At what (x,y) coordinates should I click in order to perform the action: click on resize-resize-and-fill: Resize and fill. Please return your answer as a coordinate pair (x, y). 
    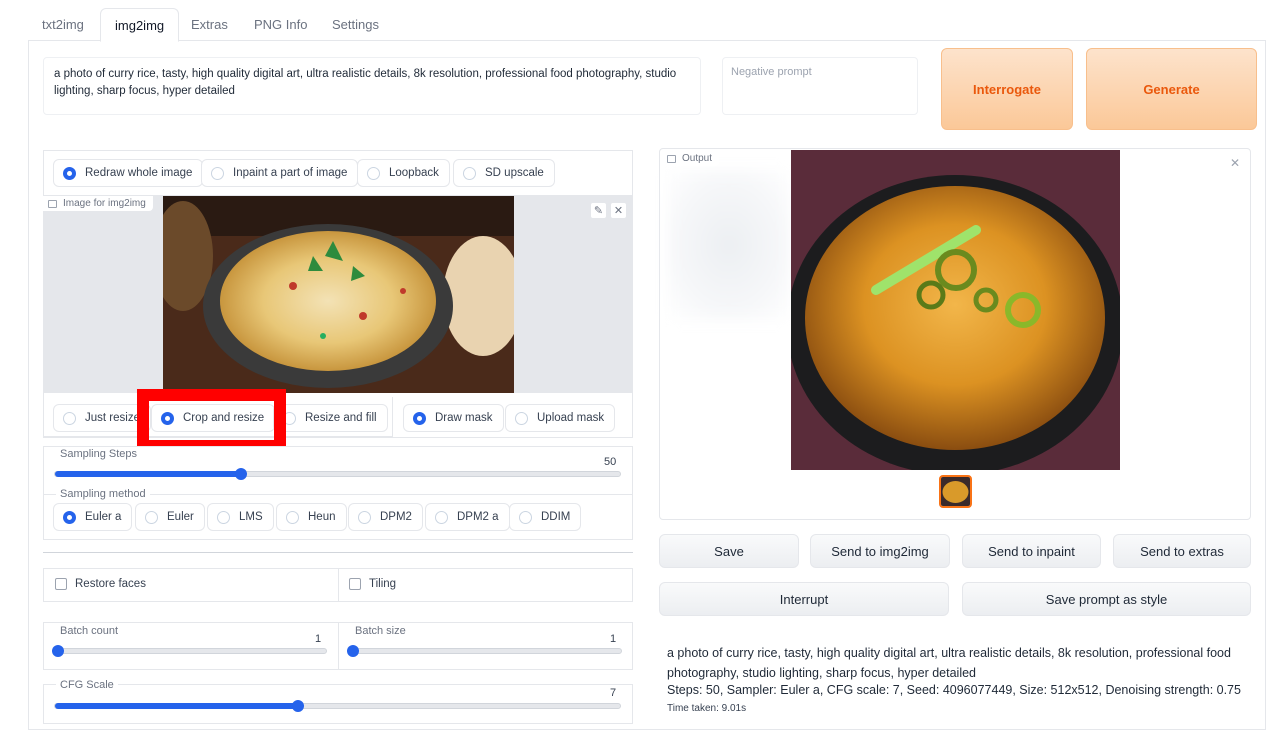
    Looking at the image, I should click on (330, 418).